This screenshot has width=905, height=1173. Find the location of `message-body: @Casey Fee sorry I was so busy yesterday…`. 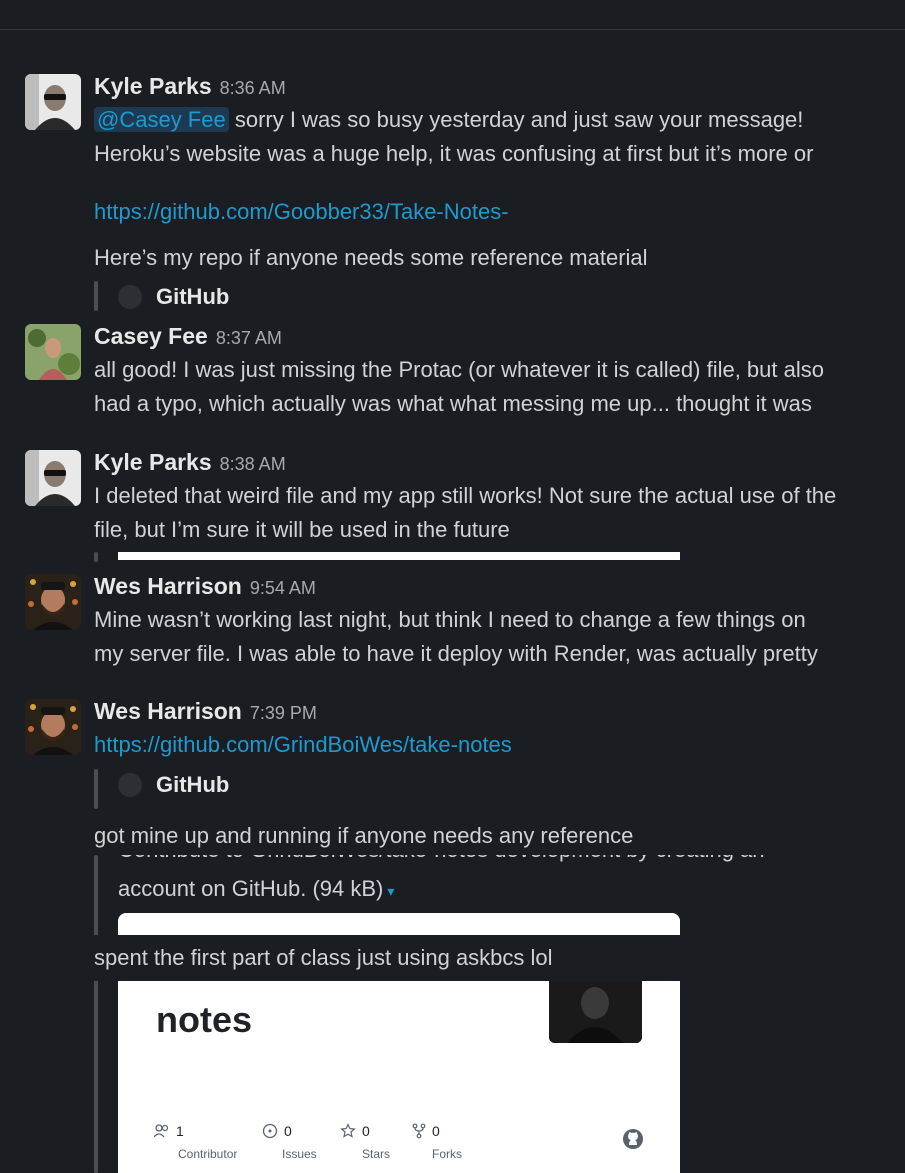

message-body: @Casey Fee sorry I was so busy yesterday… is located at coordinates (494, 146).